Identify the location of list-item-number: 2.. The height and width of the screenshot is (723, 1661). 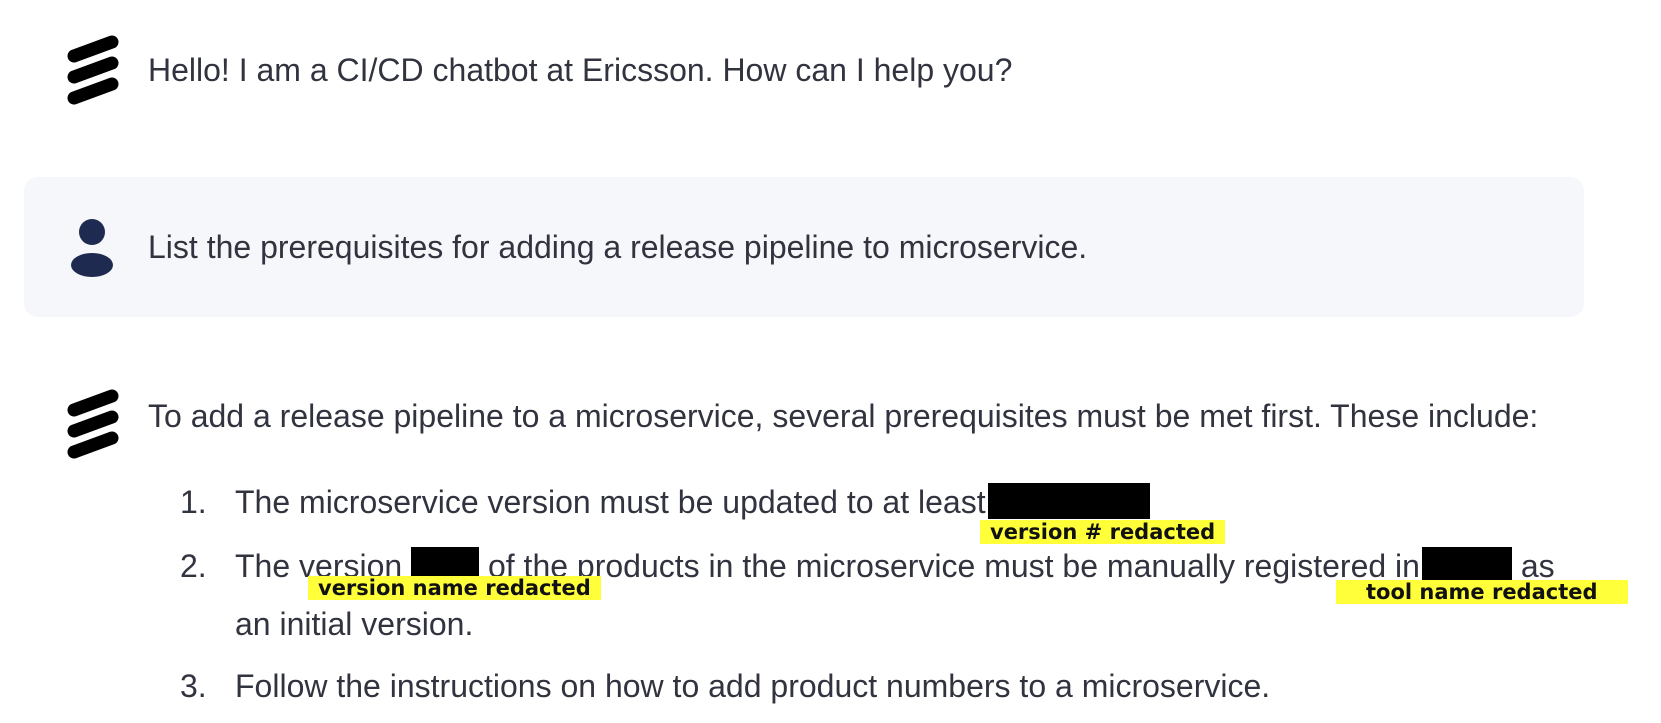
(193, 566).